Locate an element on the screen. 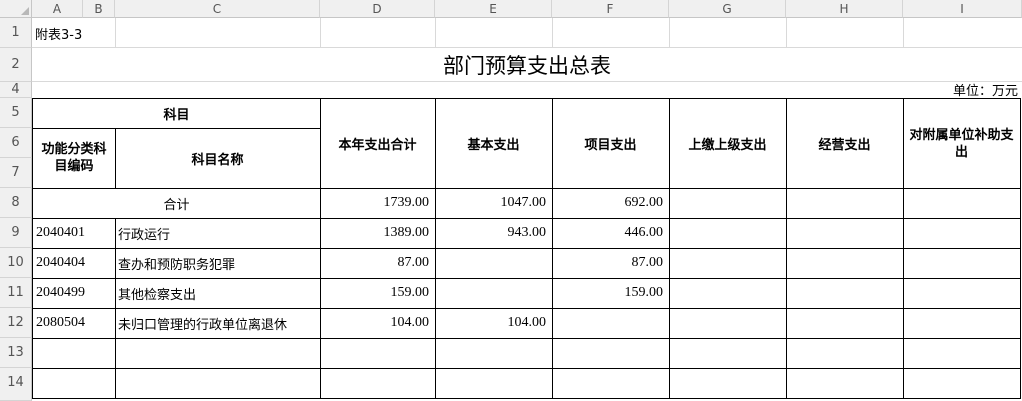 The width and height of the screenshot is (1022, 401). row-header-6: 6 is located at coordinates (16, 143).